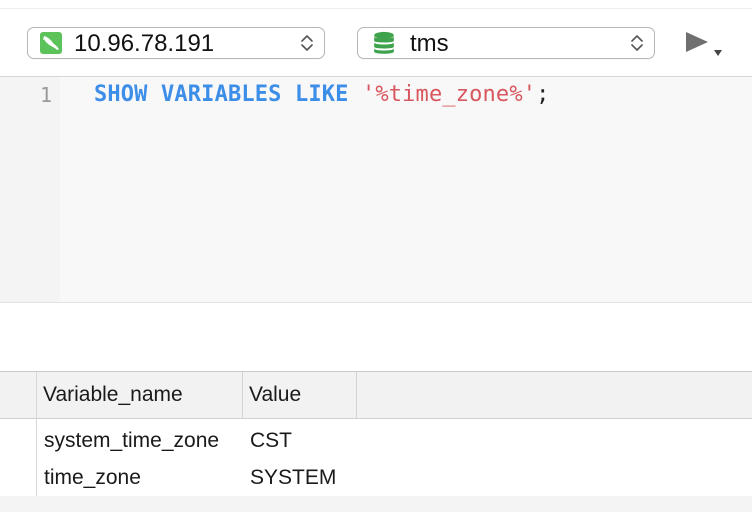 This screenshot has height=512, width=752. What do you see at coordinates (221, 94) in the screenshot?
I see `sql-keyword: VARIABLES` at bounding box center [221, 94].